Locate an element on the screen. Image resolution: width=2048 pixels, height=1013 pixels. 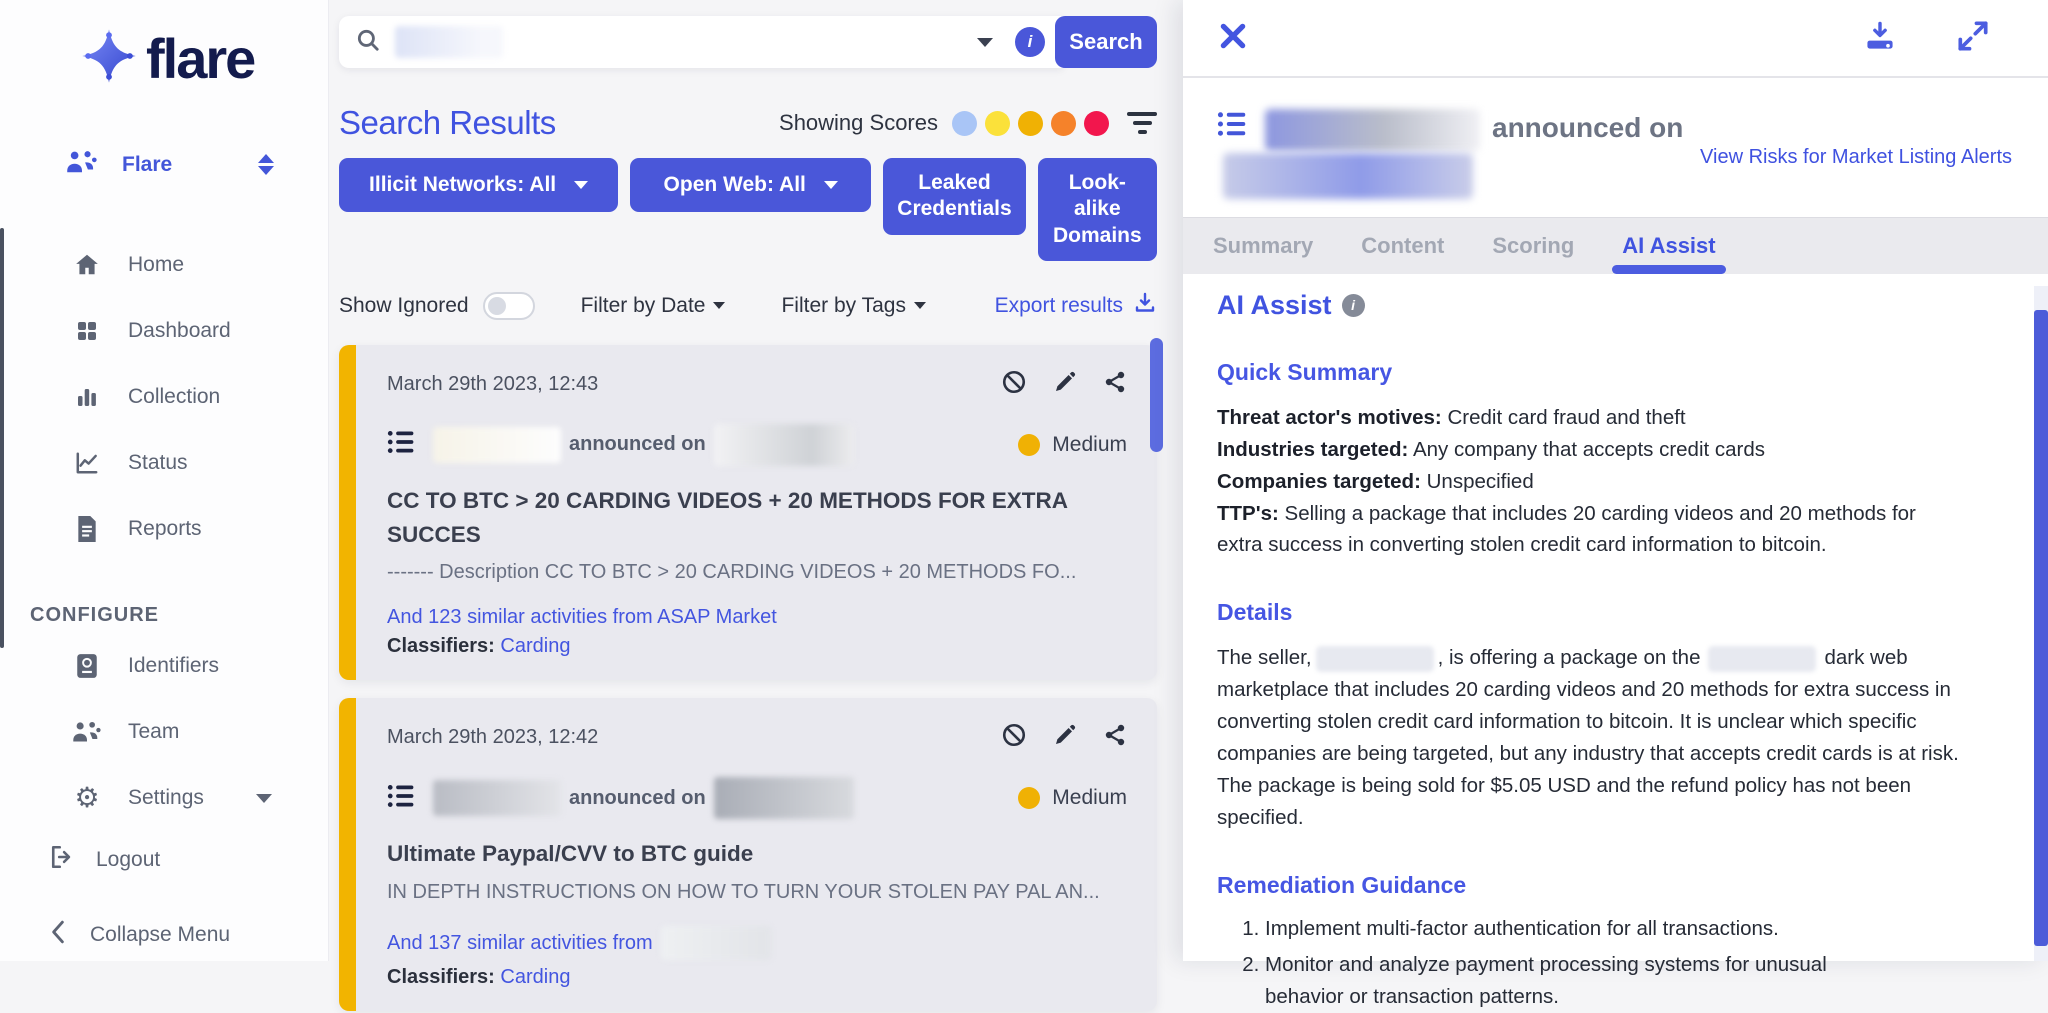
view-risks-link: View Risks for Market Listing Alerts is located at coordinates (1856, 152).